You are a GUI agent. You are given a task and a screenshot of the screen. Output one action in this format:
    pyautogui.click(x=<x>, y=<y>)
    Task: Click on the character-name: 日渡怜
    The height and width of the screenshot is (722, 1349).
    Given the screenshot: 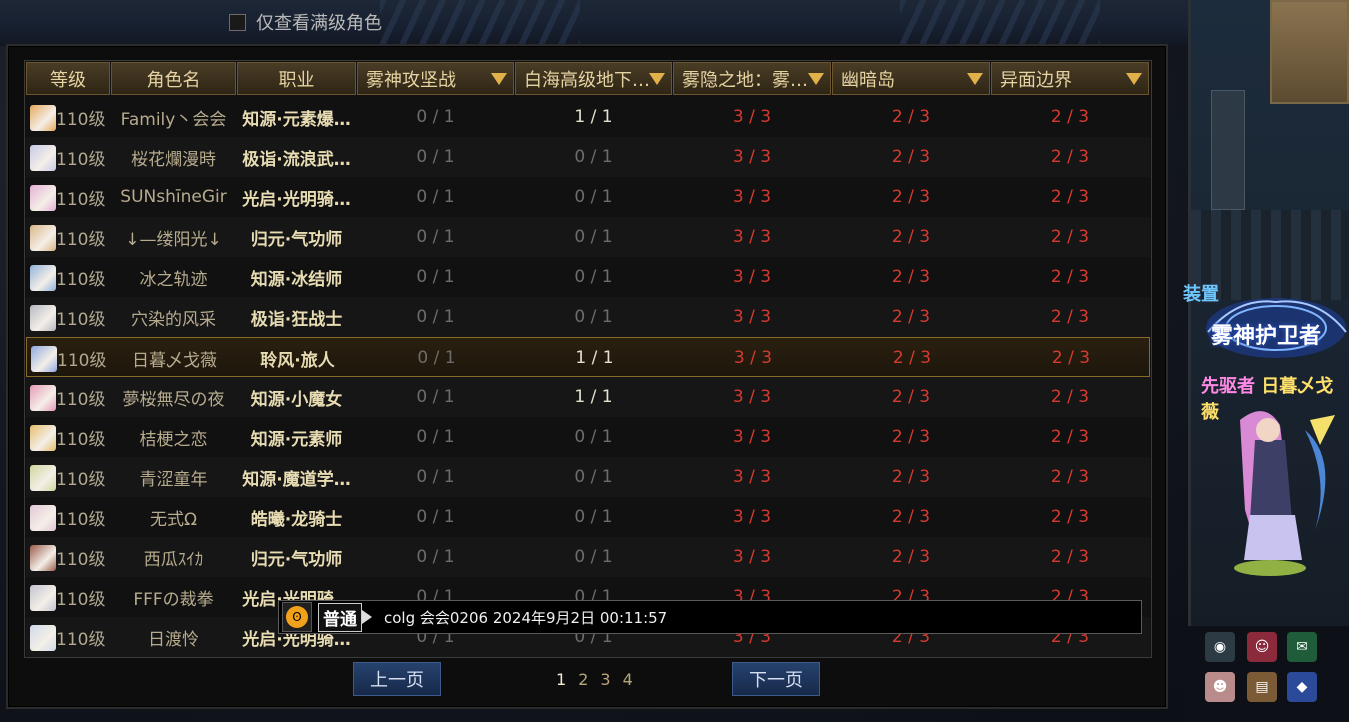 What is the action you would take?
    pyautogui.click(x=173, y=639)
    